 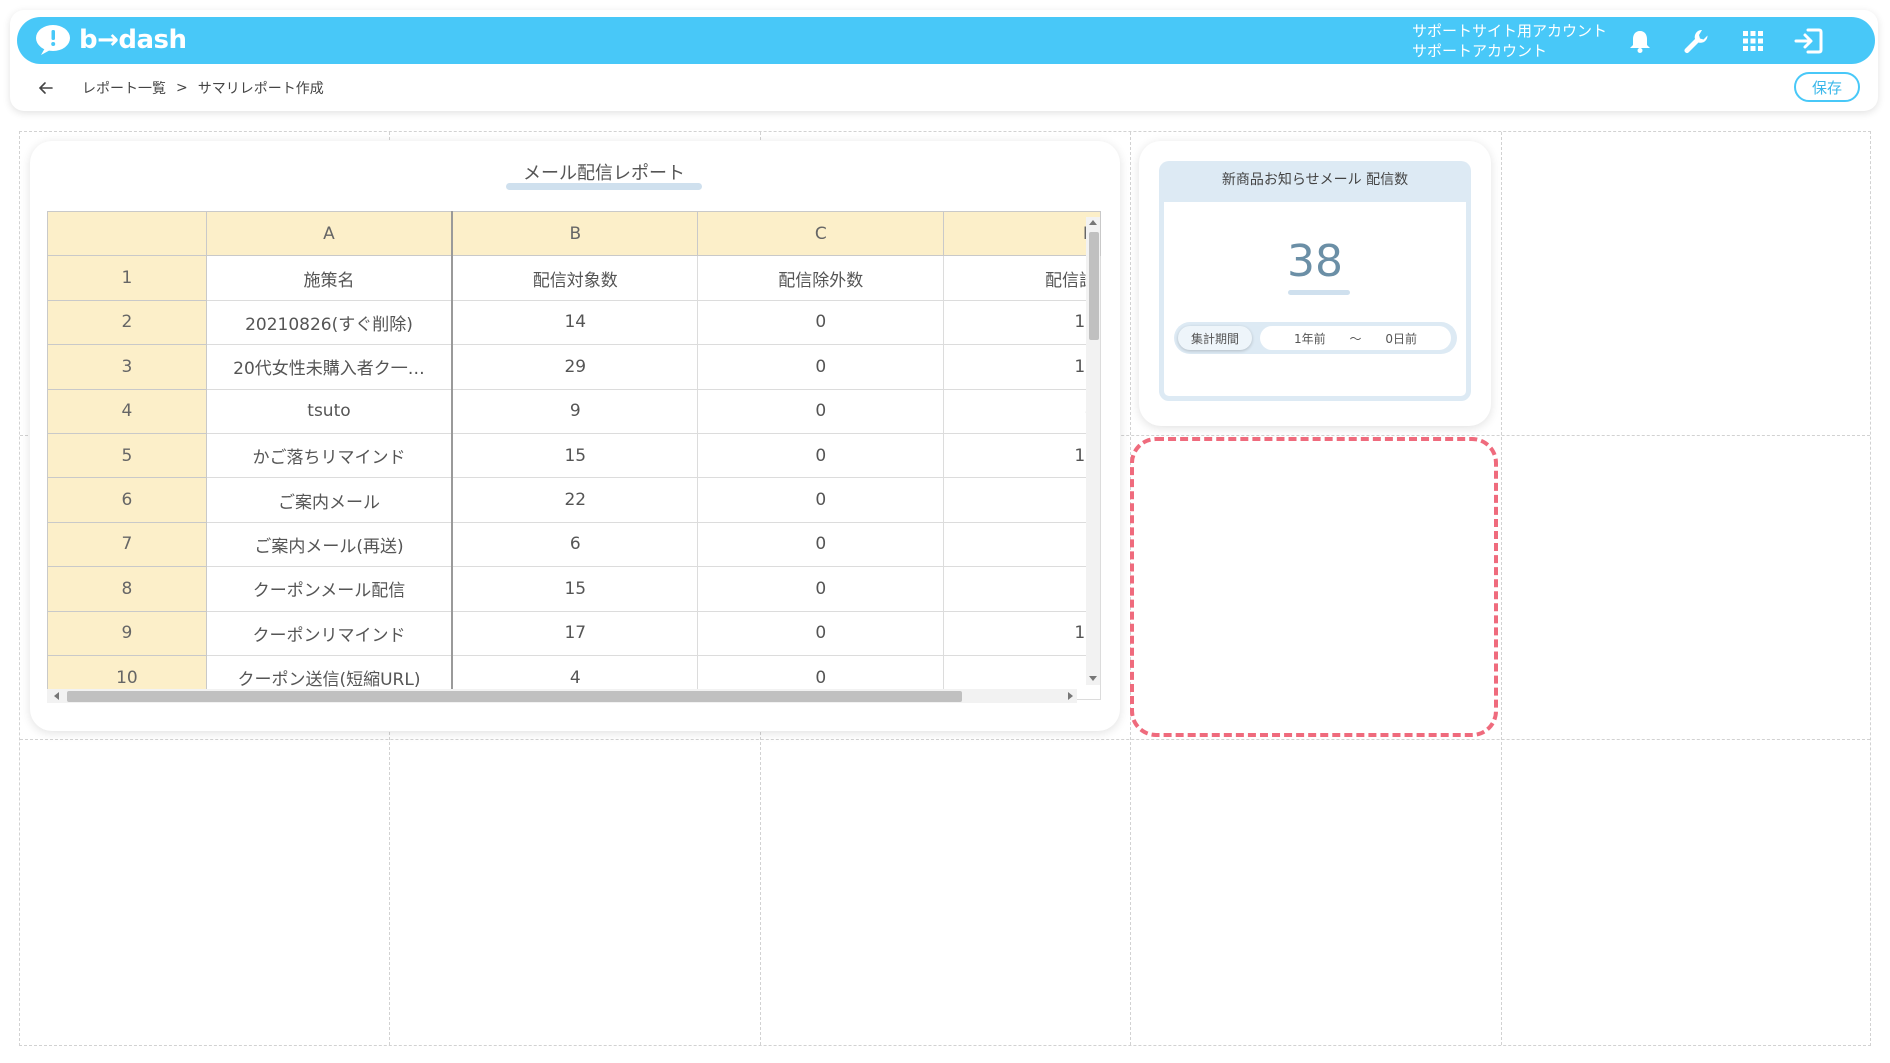 What do you see at coordinates (946, 40) in the screenshot?
I see `top-navigation-bar: b→dash サポートサイト用アカウント サポートアカウント` at bounding box center [946, 40].